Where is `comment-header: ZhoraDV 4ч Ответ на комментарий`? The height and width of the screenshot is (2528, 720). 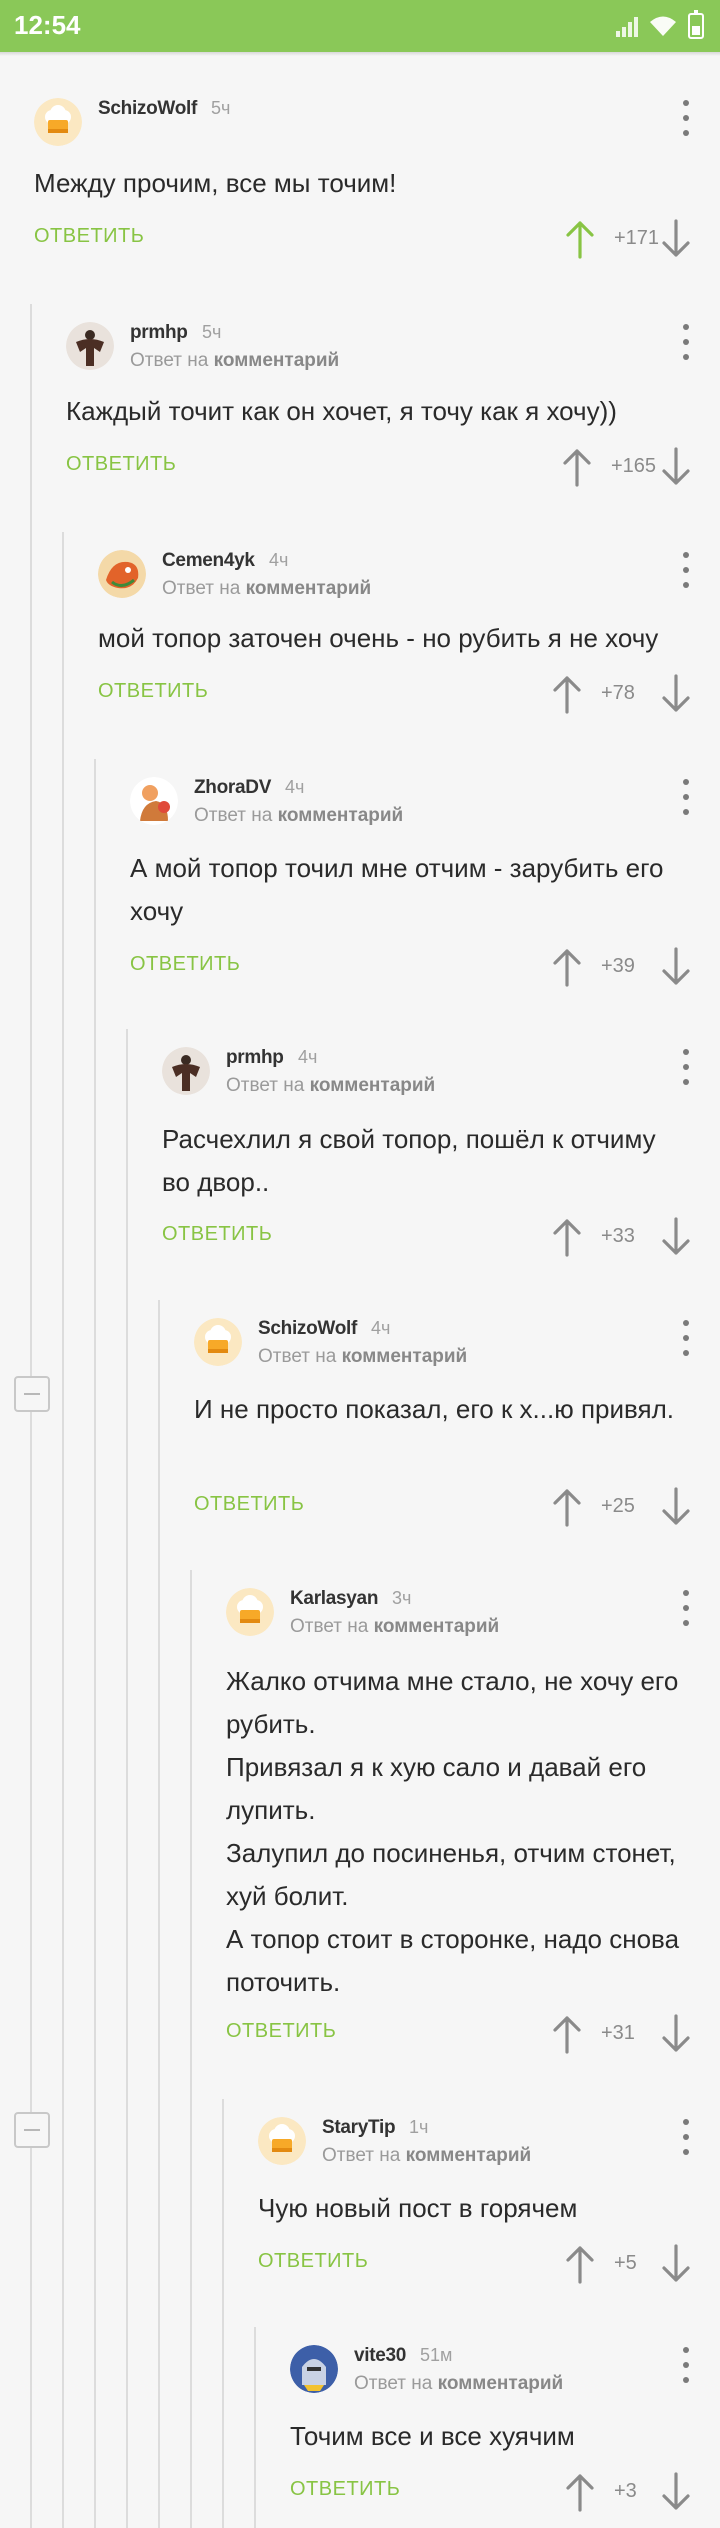 comment-header: ZhoraDV 4ч Ответ на комментарий is located at coordinates (425, 807).